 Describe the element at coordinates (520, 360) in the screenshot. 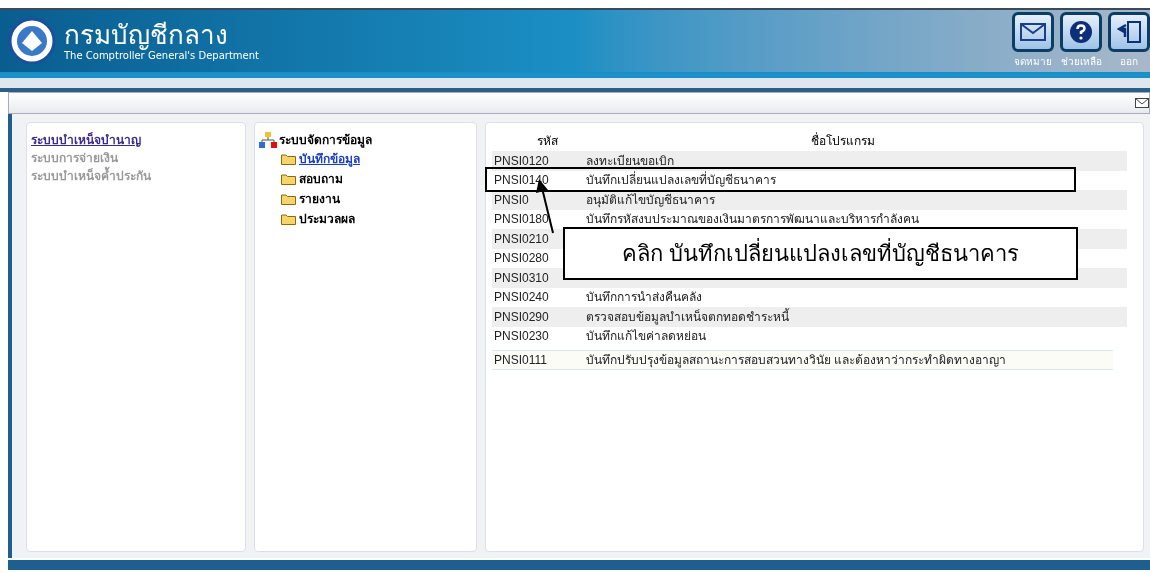

I see `code-cell-text: PNSI0111` at that location.